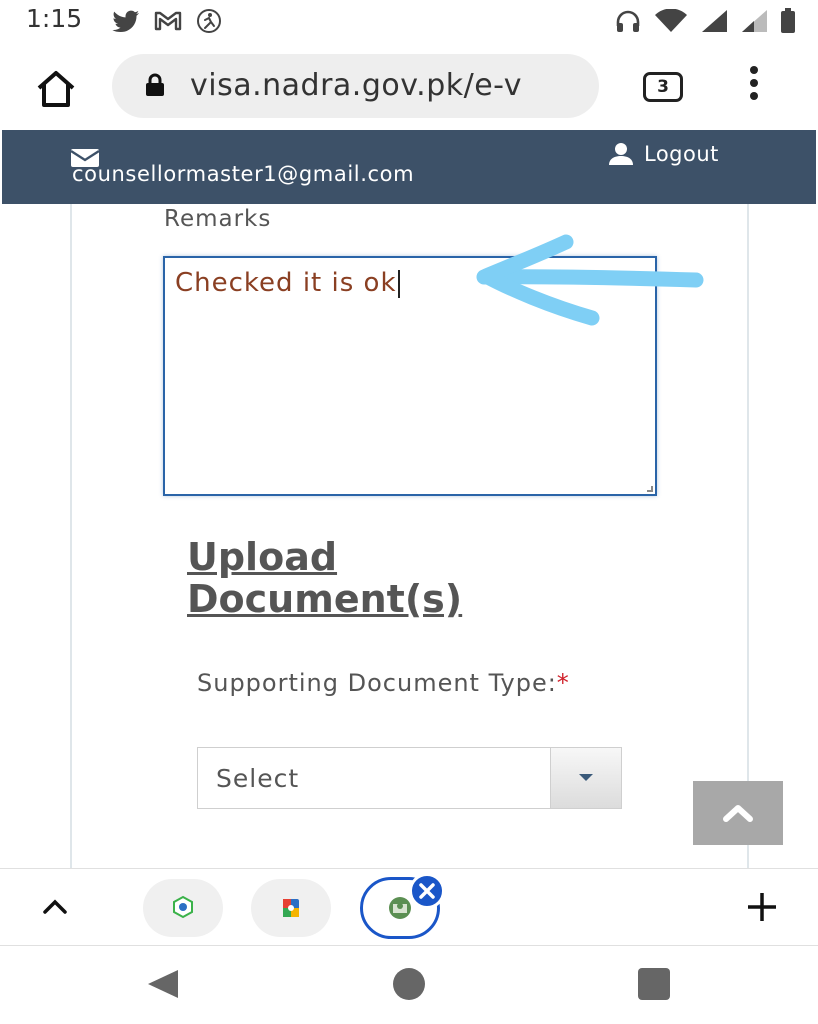 This screenshot has height=1024, width=818. I want to click on home-nav-button, so click(409, 984).